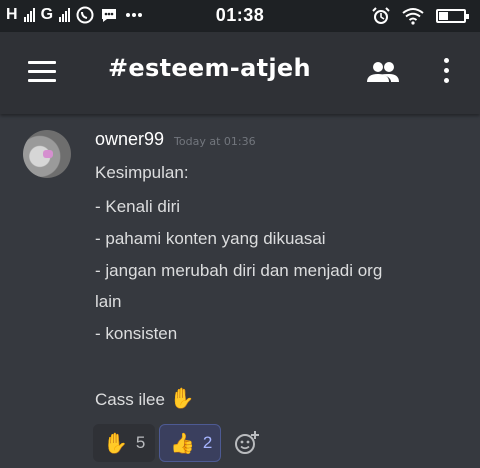 The image size is (480, 468). What do you see at coordinates (136, 333) in the screenshot?
I see `message-line: - konsisten` at bounding box center [136, 333].